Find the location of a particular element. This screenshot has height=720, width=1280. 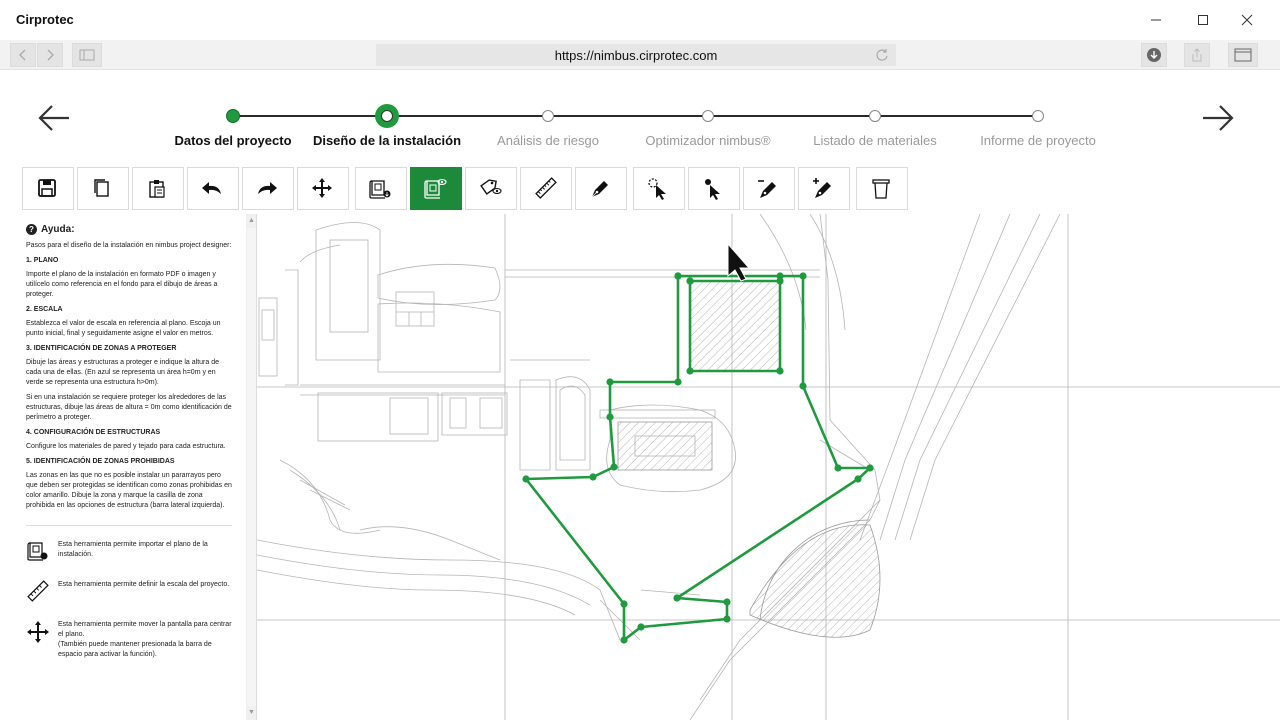

scale-ruler-tool-button is located at coordinates (546, 188).